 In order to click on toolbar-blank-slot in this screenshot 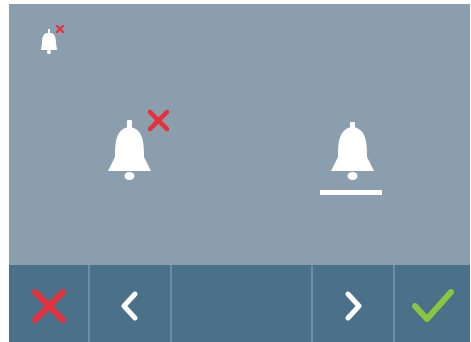, I will do `click(242, 303)`.